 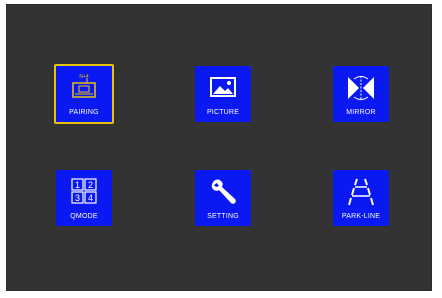 I want to click on svg-text: 1, so click(x=77, y=185).